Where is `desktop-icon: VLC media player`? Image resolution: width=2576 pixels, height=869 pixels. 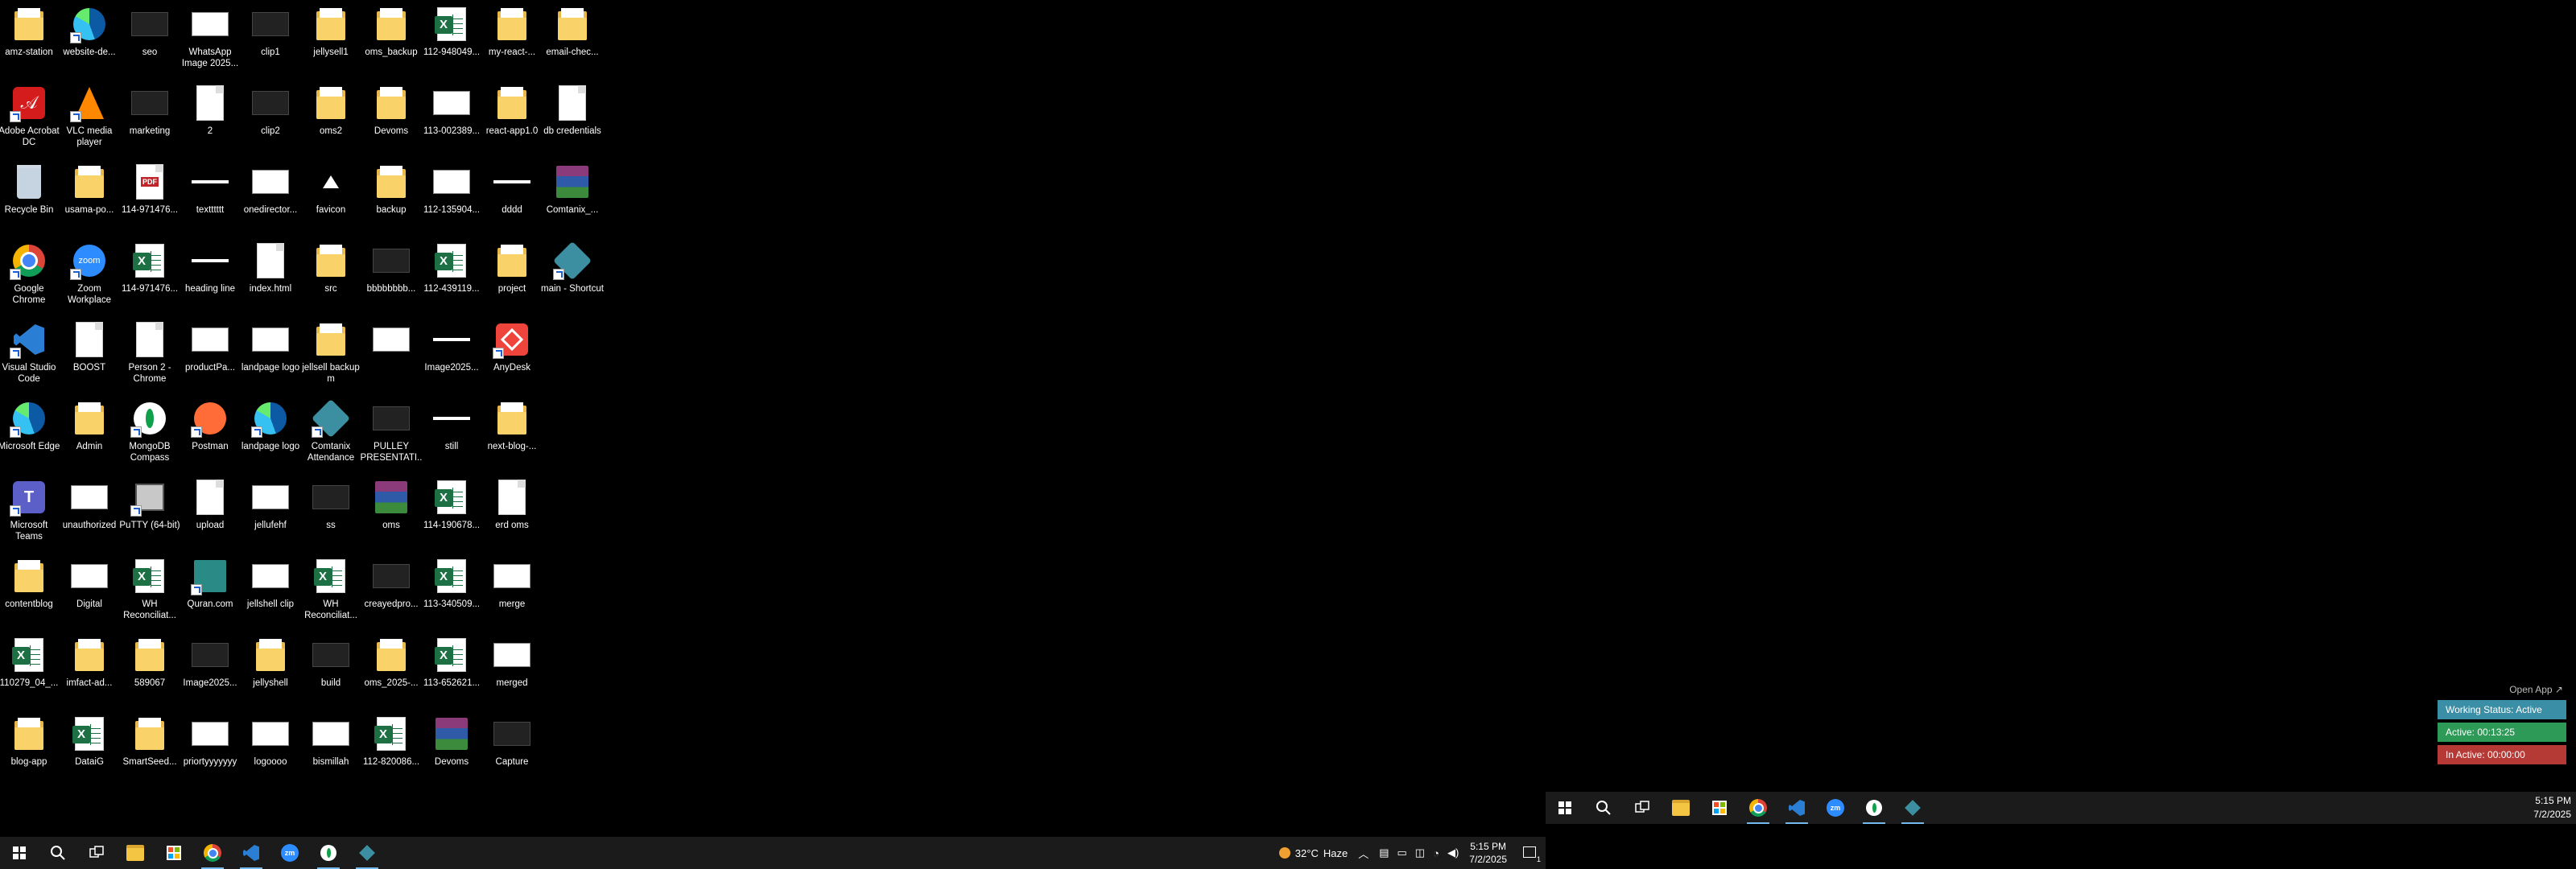
desktop-icon: VLC media player is located at coordinates (89, 117).